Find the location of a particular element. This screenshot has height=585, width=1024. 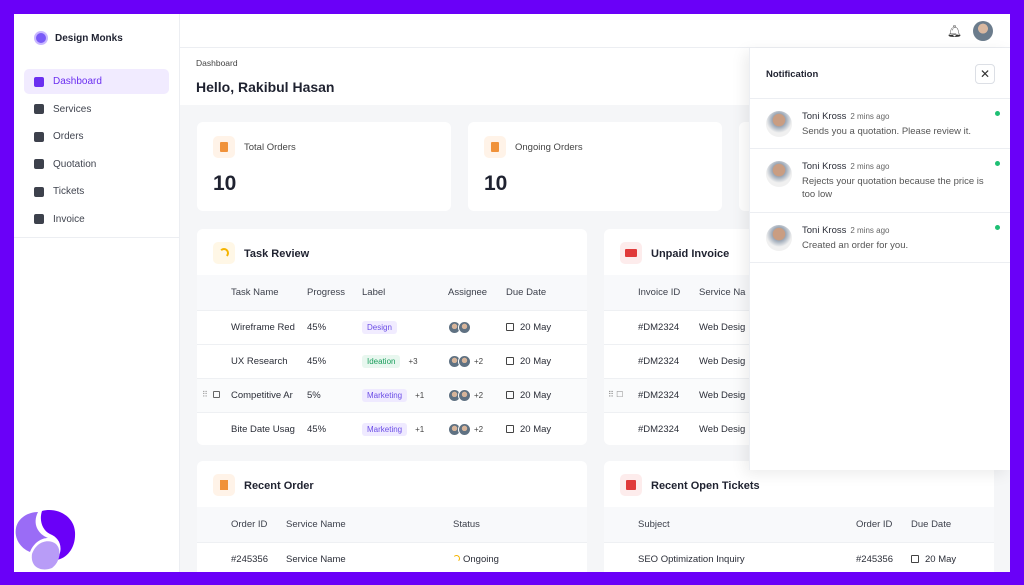

assignee-cell is located at coordinates (477, 326).